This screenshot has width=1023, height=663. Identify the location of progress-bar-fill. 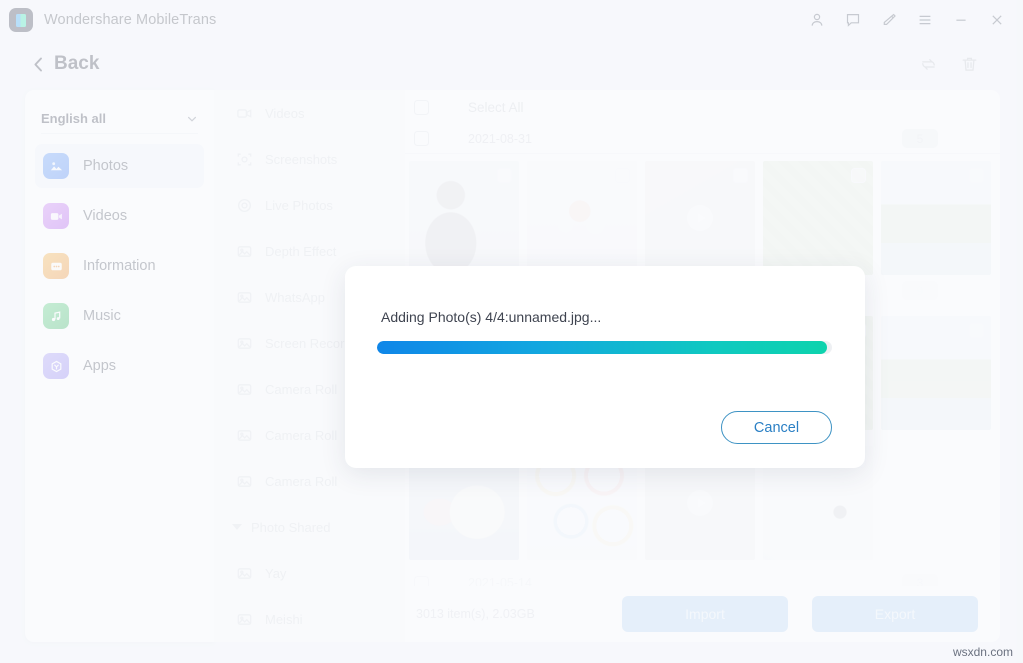
(602, 347).